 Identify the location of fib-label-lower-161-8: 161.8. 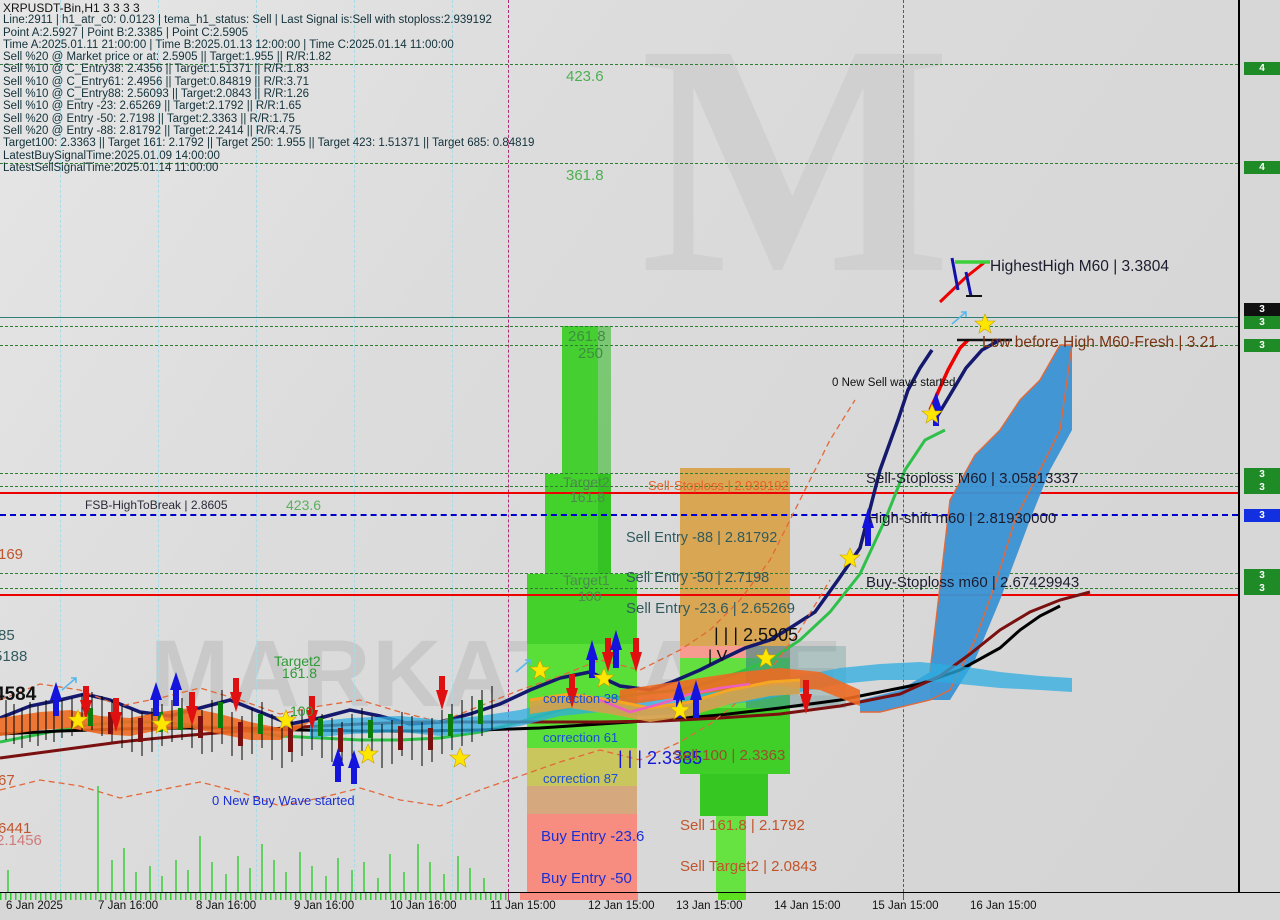
(300, 673).